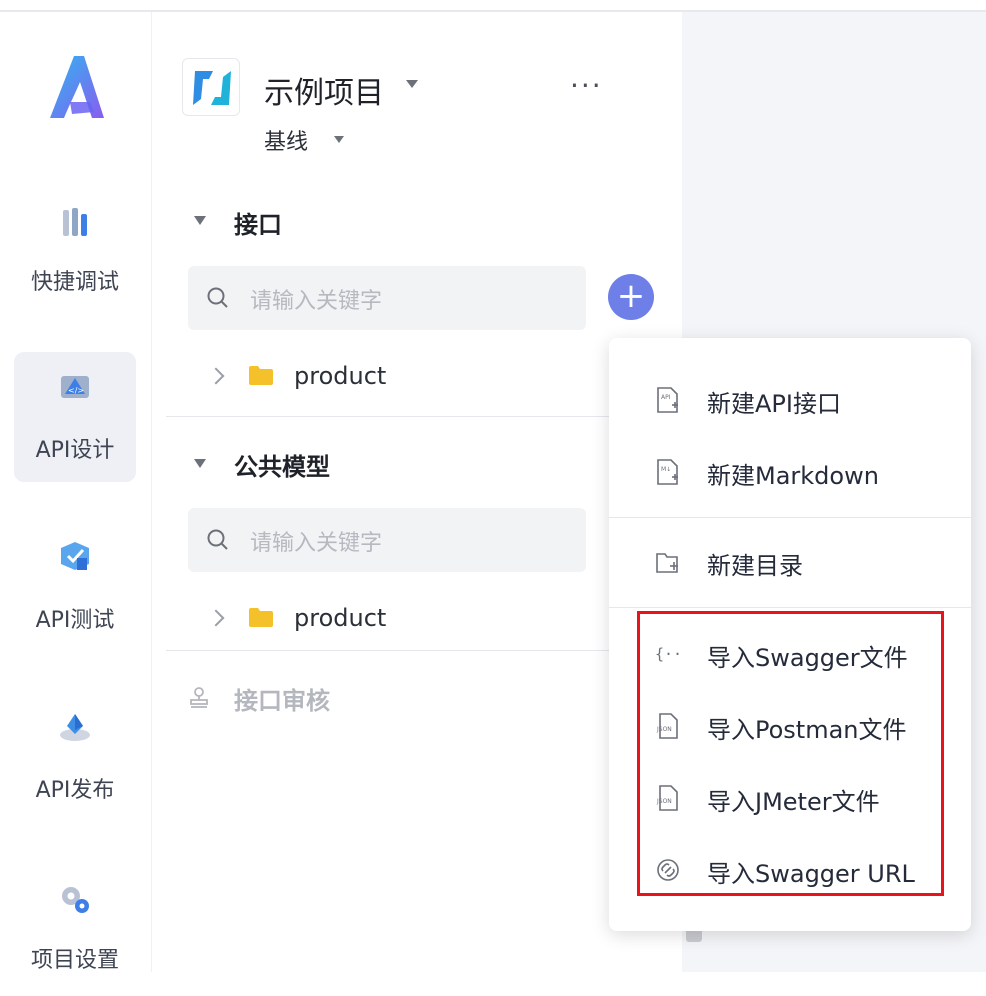 Image resolution: width=986 pixels, height=996 pixels. What do you see at coordinates (793, 476) in the screenshot?
I see `menu-item-label: 新建Markdown` at bounding box center [793, 476].